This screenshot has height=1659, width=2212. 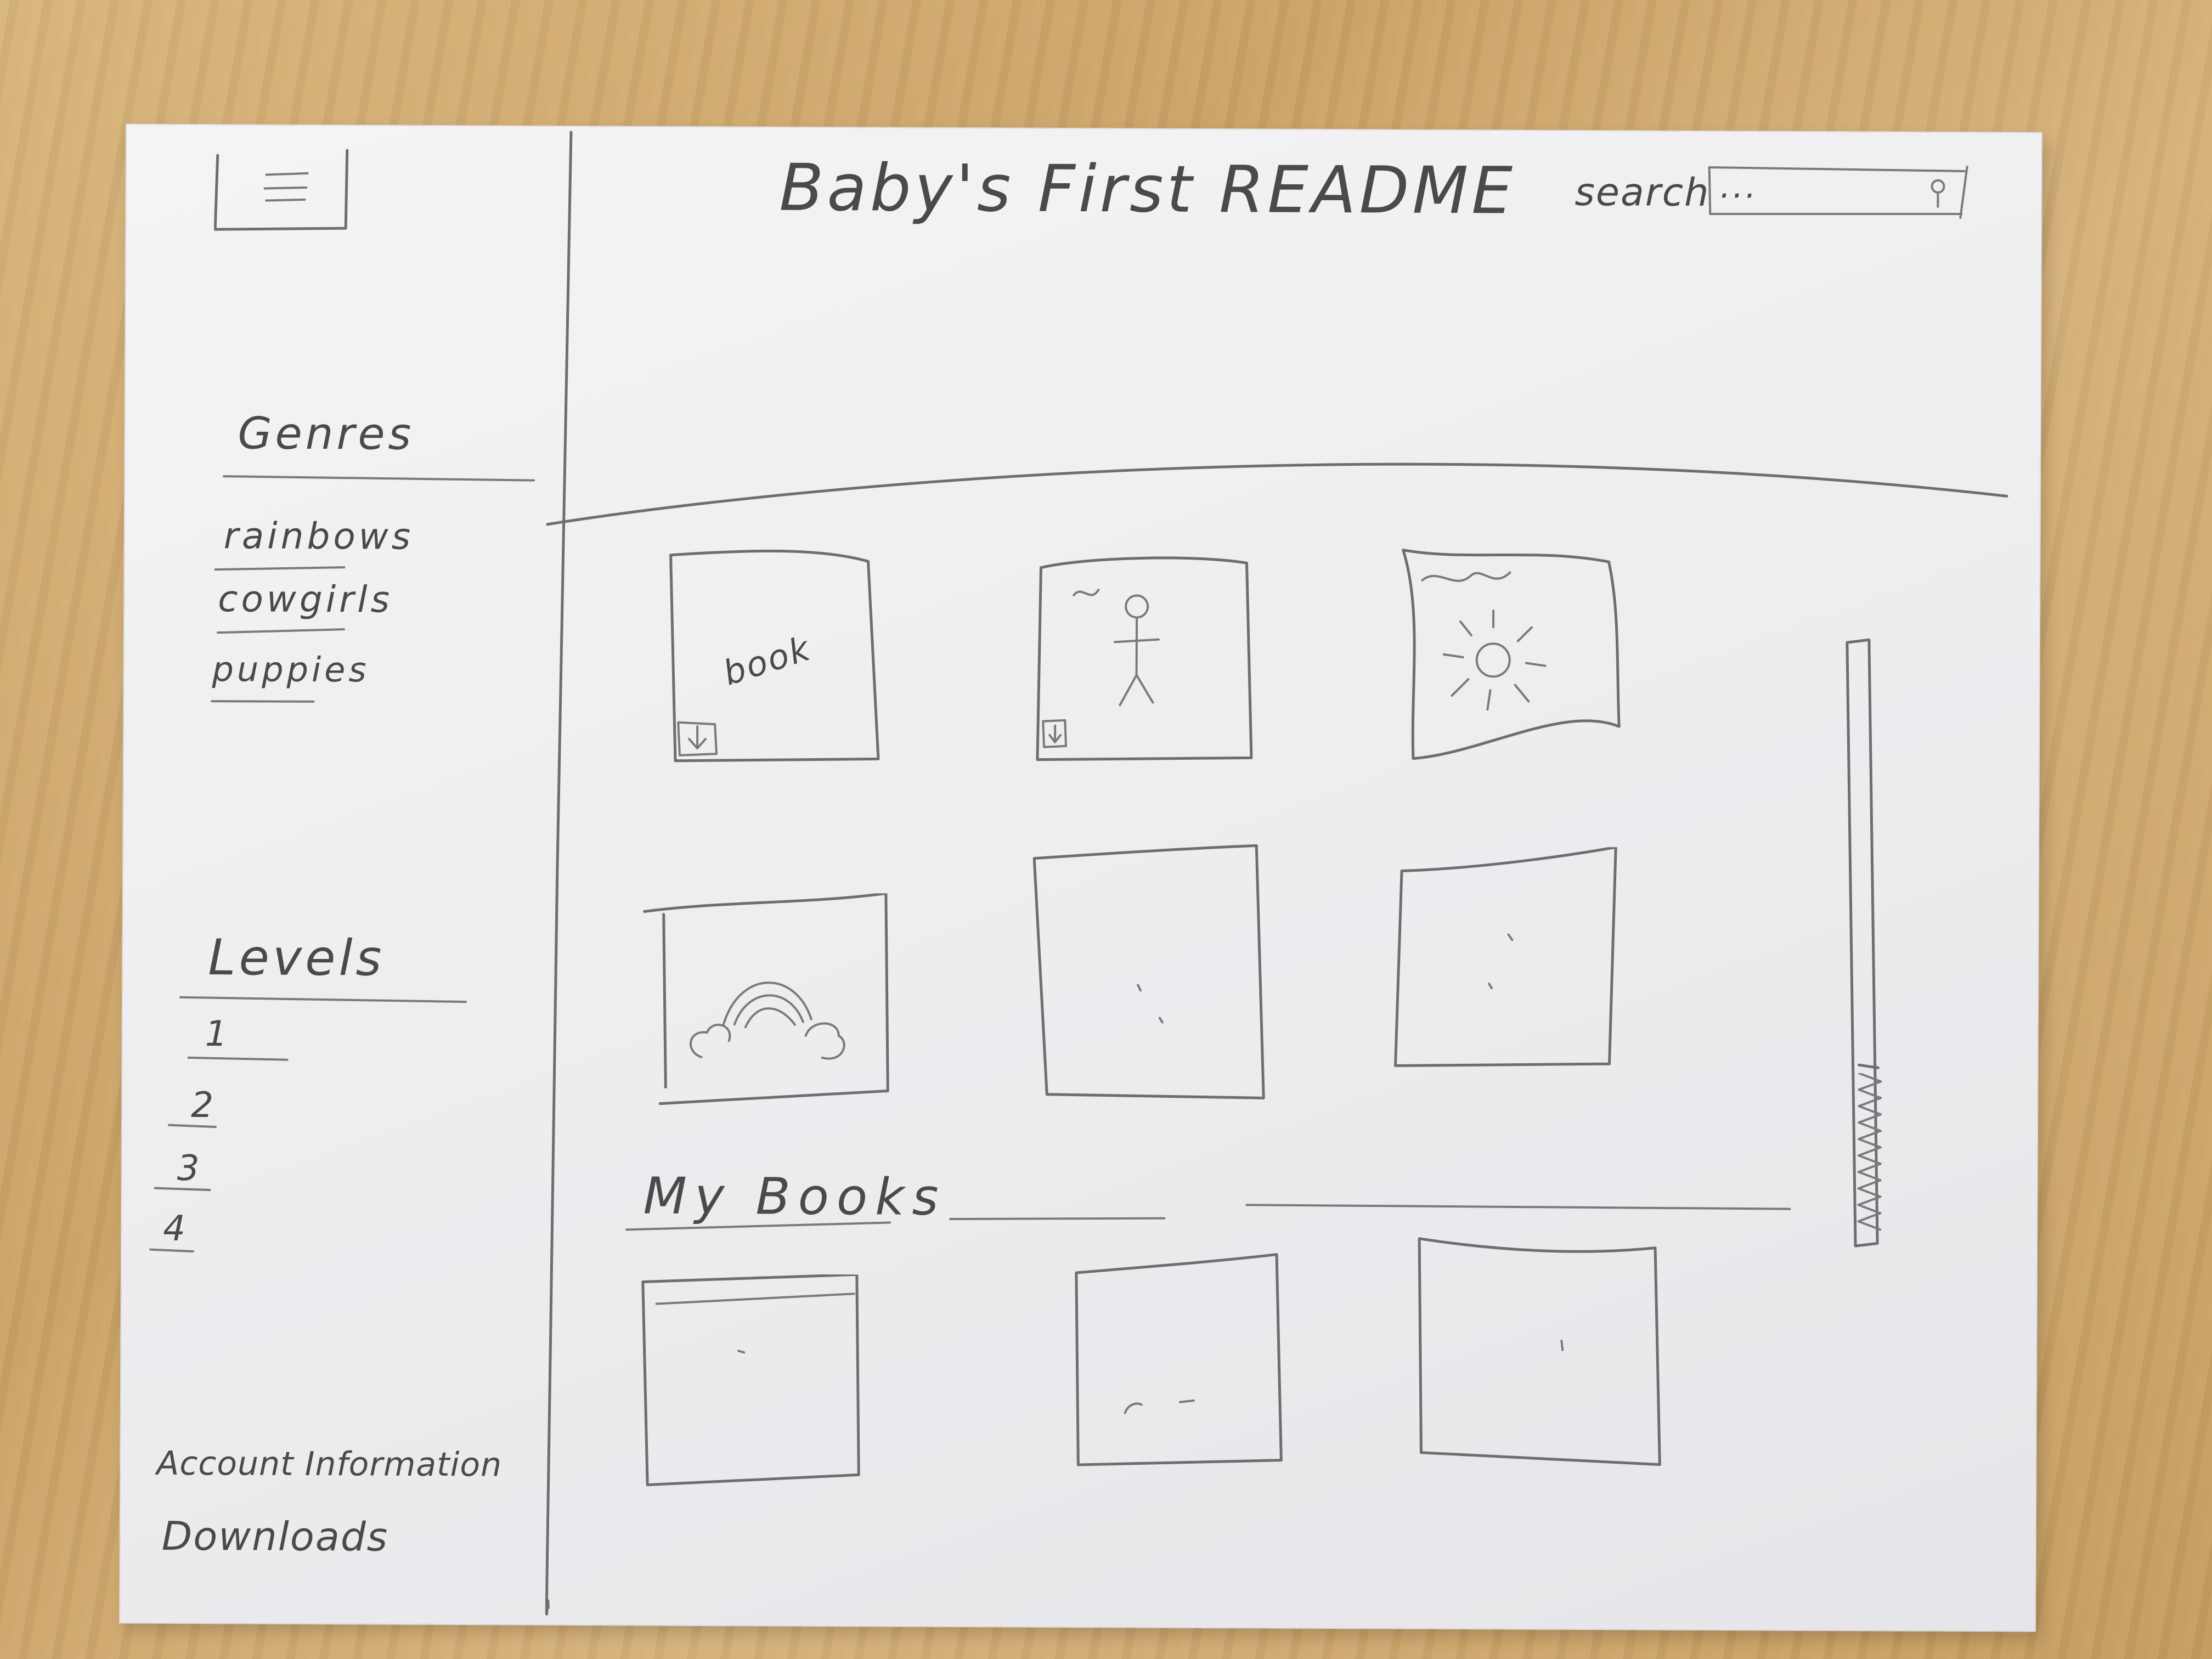 What do you see at coordinates (319, 537) in the screenshot?
I see `genre-item-rainbows: rainbows` at bounding box center [319, 537].